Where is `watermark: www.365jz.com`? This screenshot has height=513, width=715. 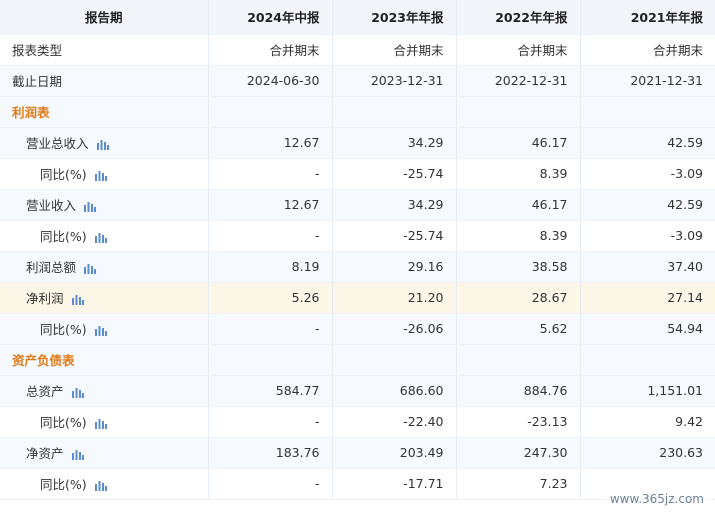 watermark: www.365jz.com is located at coordinates (656, 499).